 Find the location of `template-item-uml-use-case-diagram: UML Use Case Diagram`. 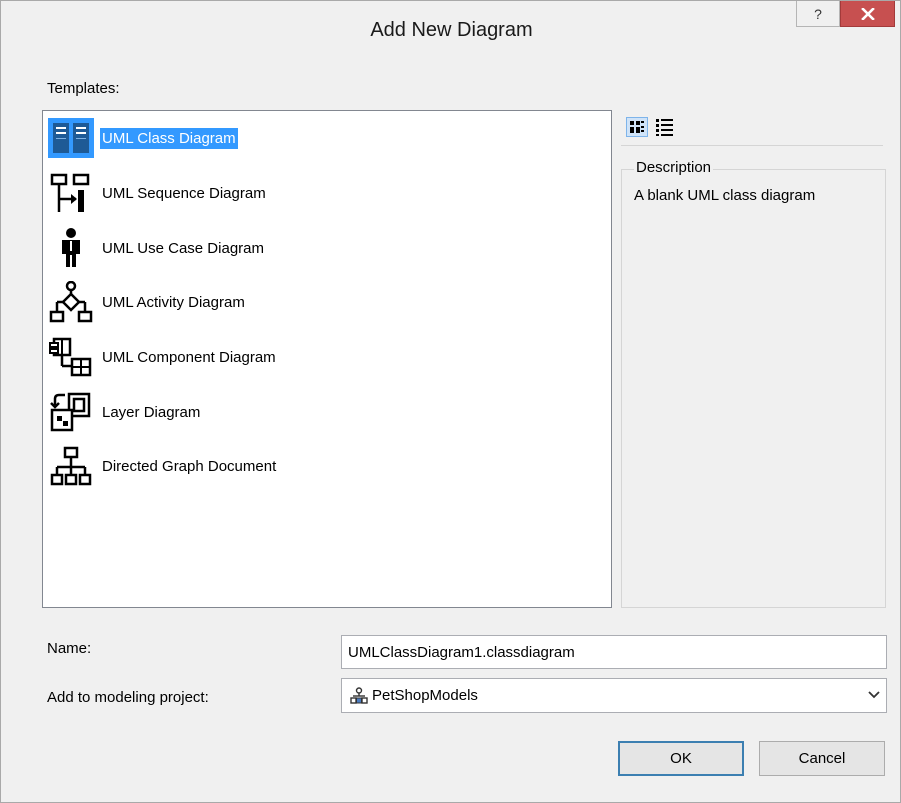

template-item-uml-use-case-diagram: UML Use Case Diagram is located at coordinates (157, 248).